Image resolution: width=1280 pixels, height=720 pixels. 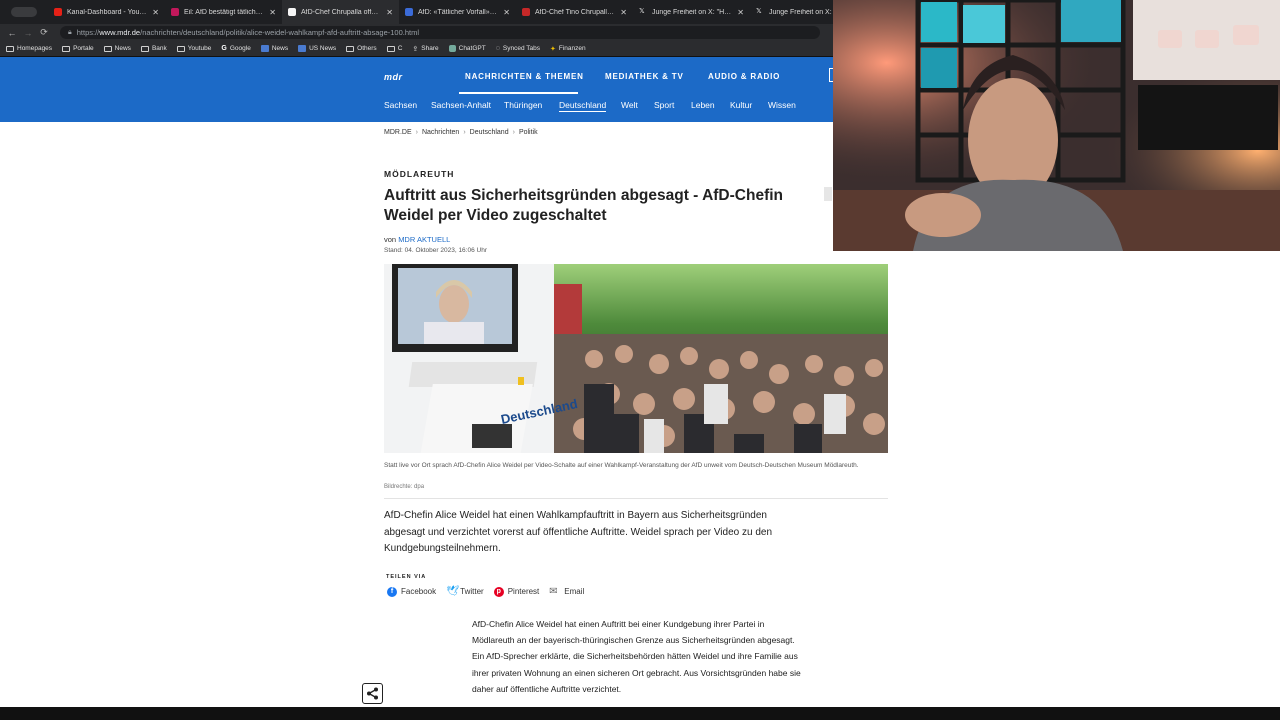 I want to click on sync-icon: ◌, so click(x=497, y=48).